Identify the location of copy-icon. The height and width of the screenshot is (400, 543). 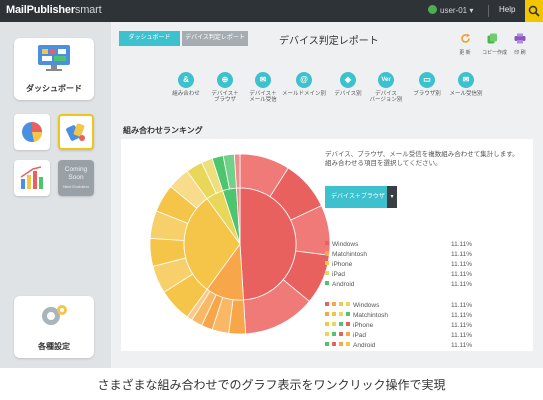
(492, 38).